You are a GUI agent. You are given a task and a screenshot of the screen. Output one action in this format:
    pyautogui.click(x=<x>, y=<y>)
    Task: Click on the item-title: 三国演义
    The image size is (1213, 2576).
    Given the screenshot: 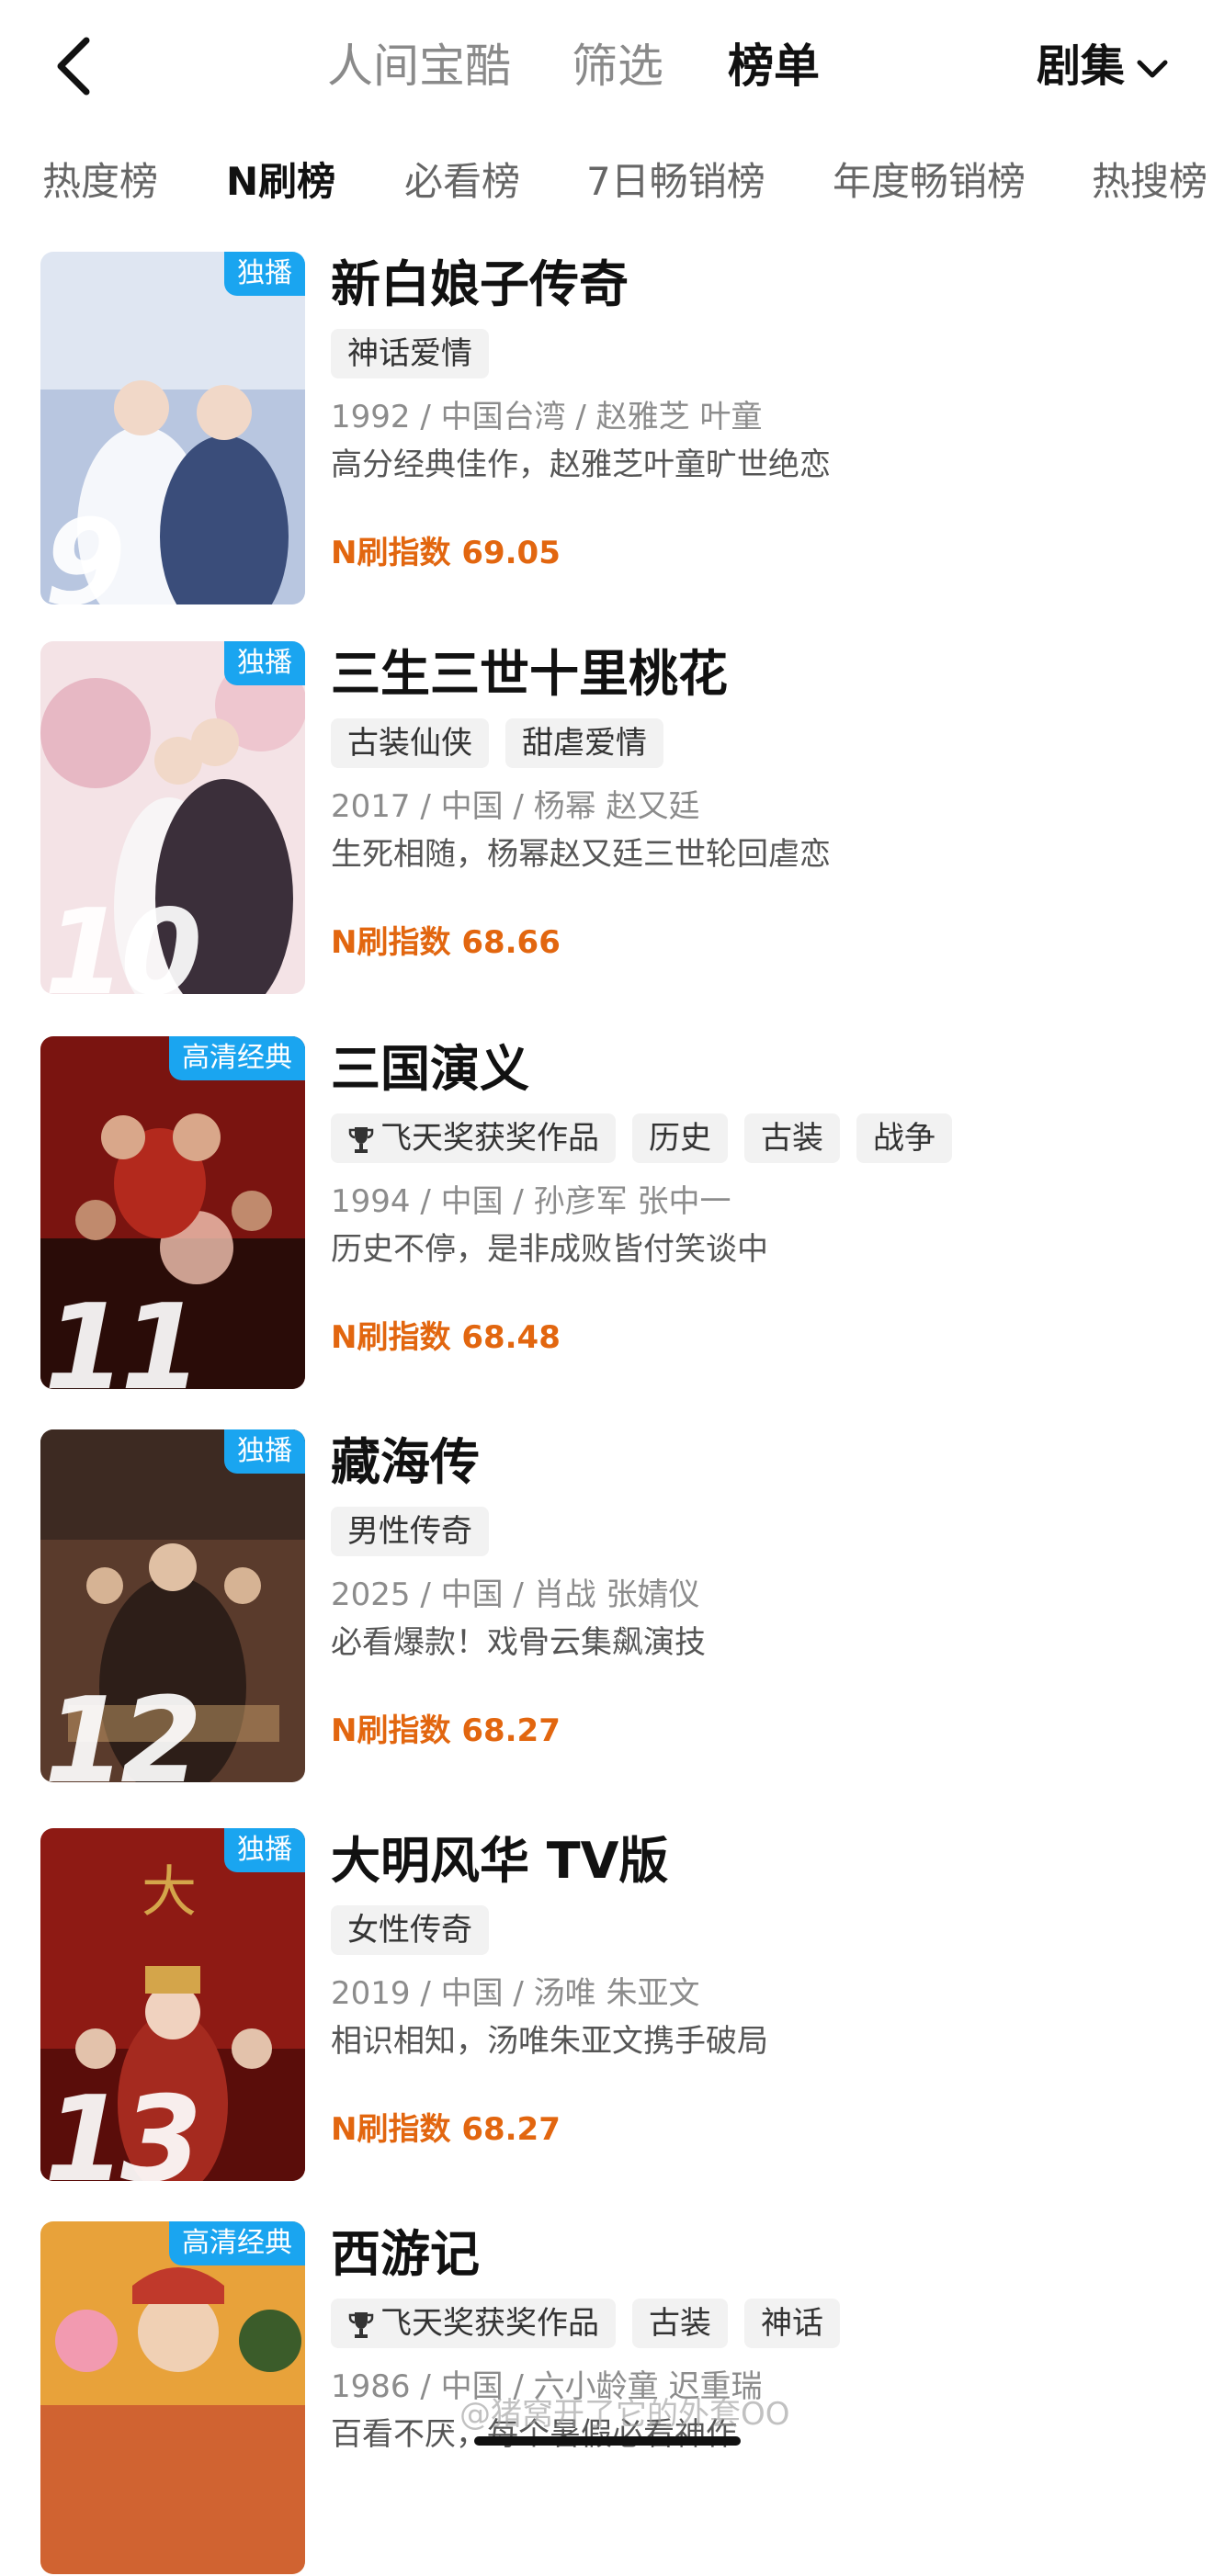 What is the action you would take?
    pyautogui.click(x=430, y=1069)
    